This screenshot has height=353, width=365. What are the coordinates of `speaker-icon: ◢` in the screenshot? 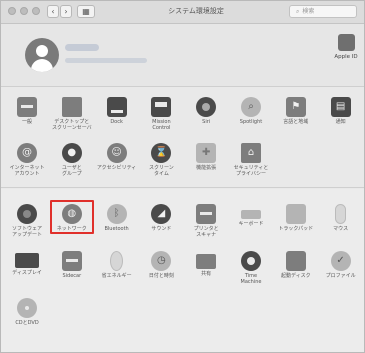 It's located at (161, 214).